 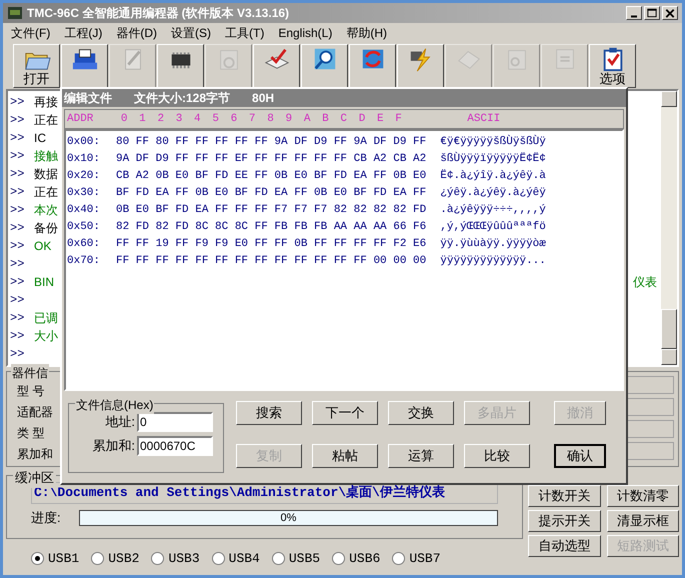 I want to click on app-icon, so click(x=15, y=13).